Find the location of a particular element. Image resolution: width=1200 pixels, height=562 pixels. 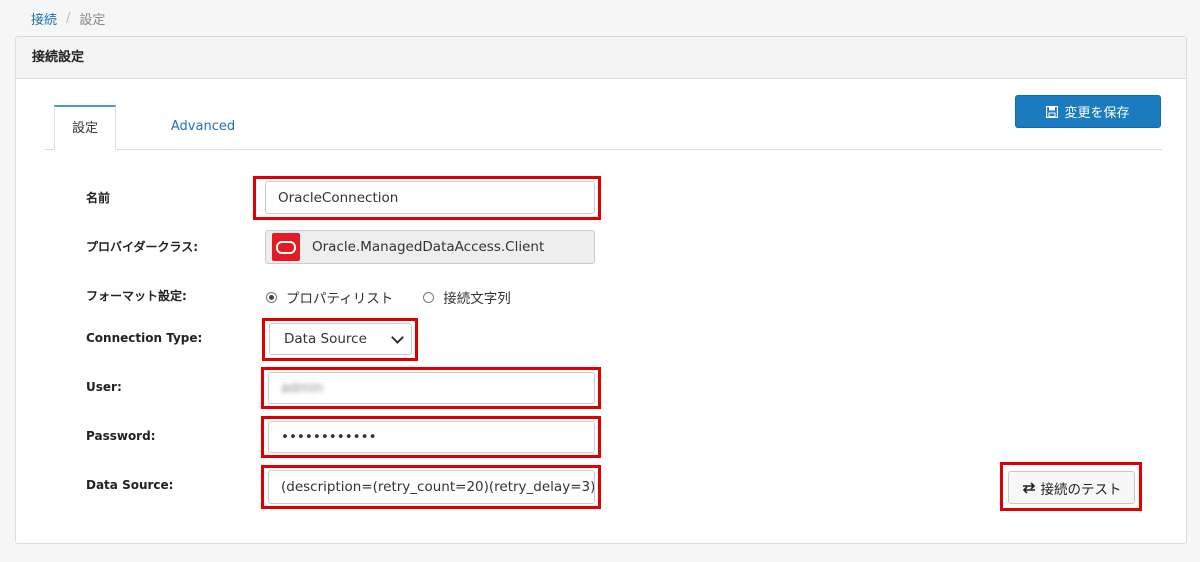

provider-class-field: Oracle.ManagedDataAccess.Client is located at coordinates (430, 247).